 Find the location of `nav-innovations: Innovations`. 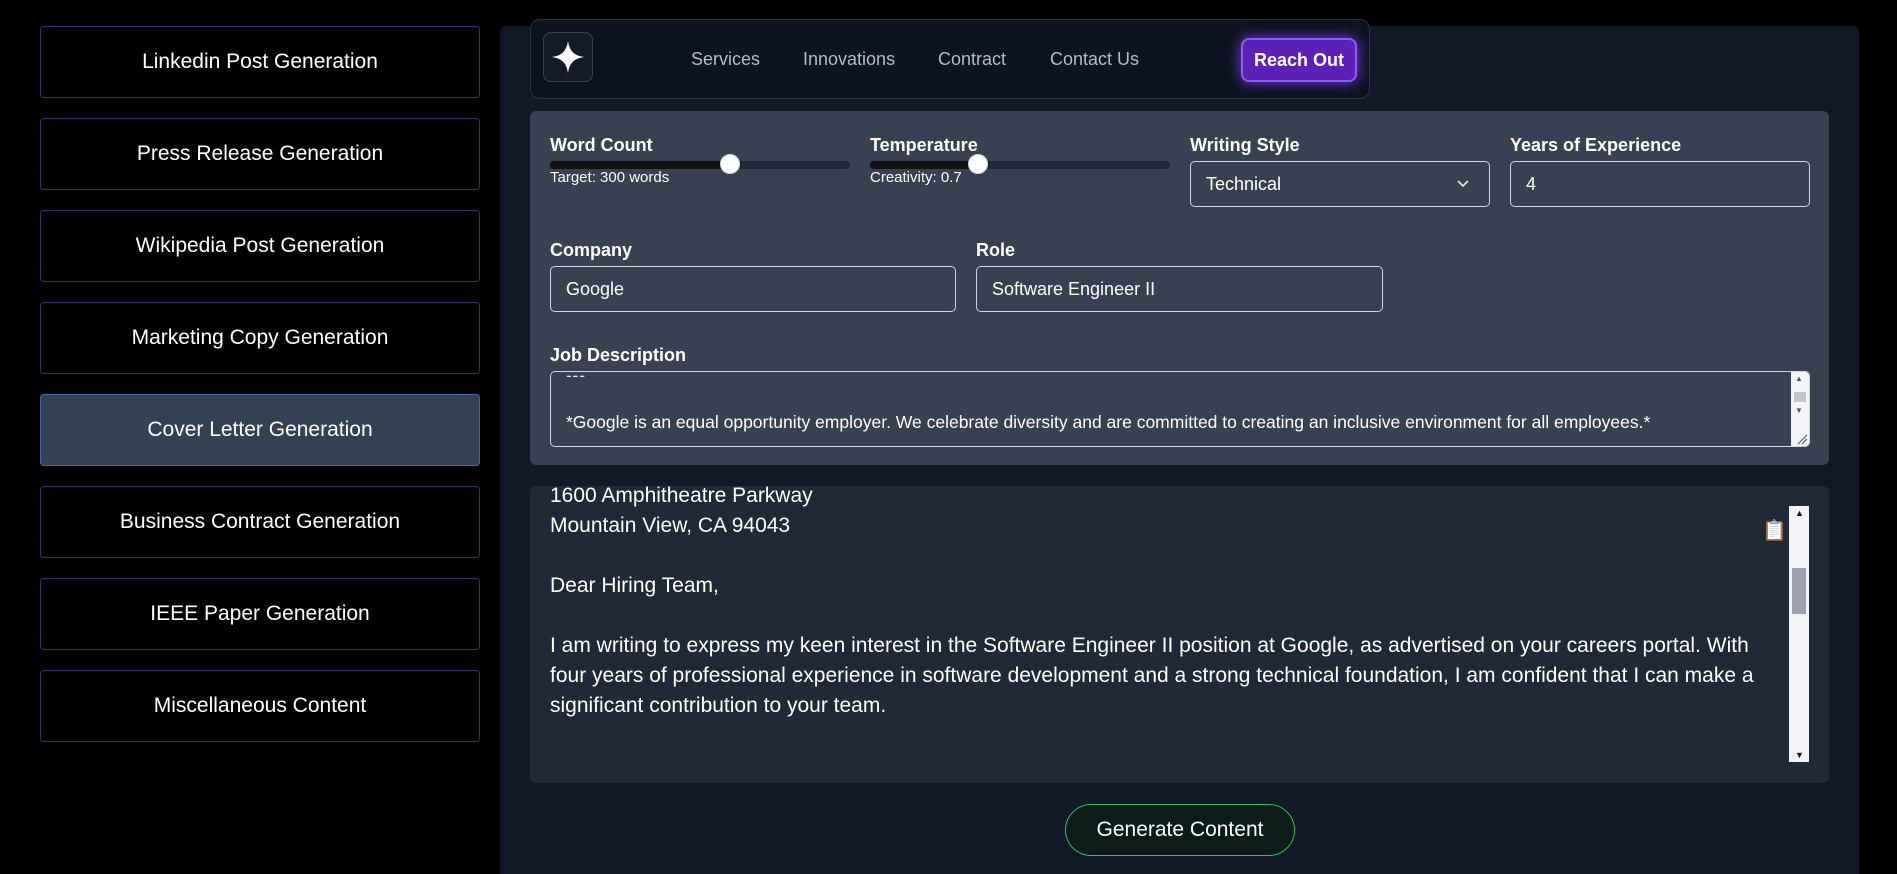

nav-innovations: Innovations is located at coordinates (849, 59).